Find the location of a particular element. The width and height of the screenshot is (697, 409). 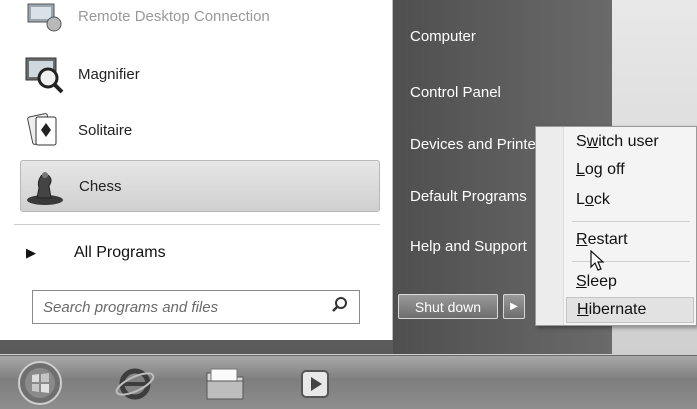

menu-text: leep is located at coordinates (601, 281).